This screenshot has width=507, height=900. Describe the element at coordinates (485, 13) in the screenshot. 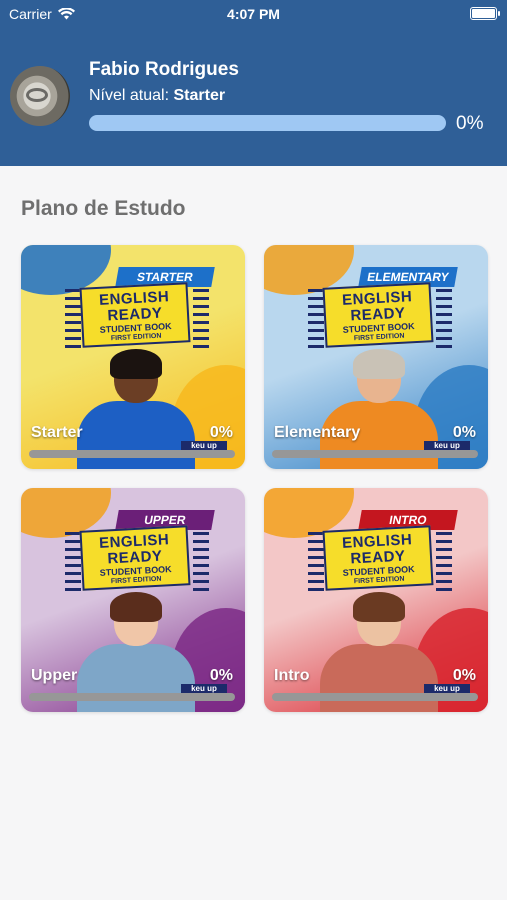

I see `battery-icon` at that location.